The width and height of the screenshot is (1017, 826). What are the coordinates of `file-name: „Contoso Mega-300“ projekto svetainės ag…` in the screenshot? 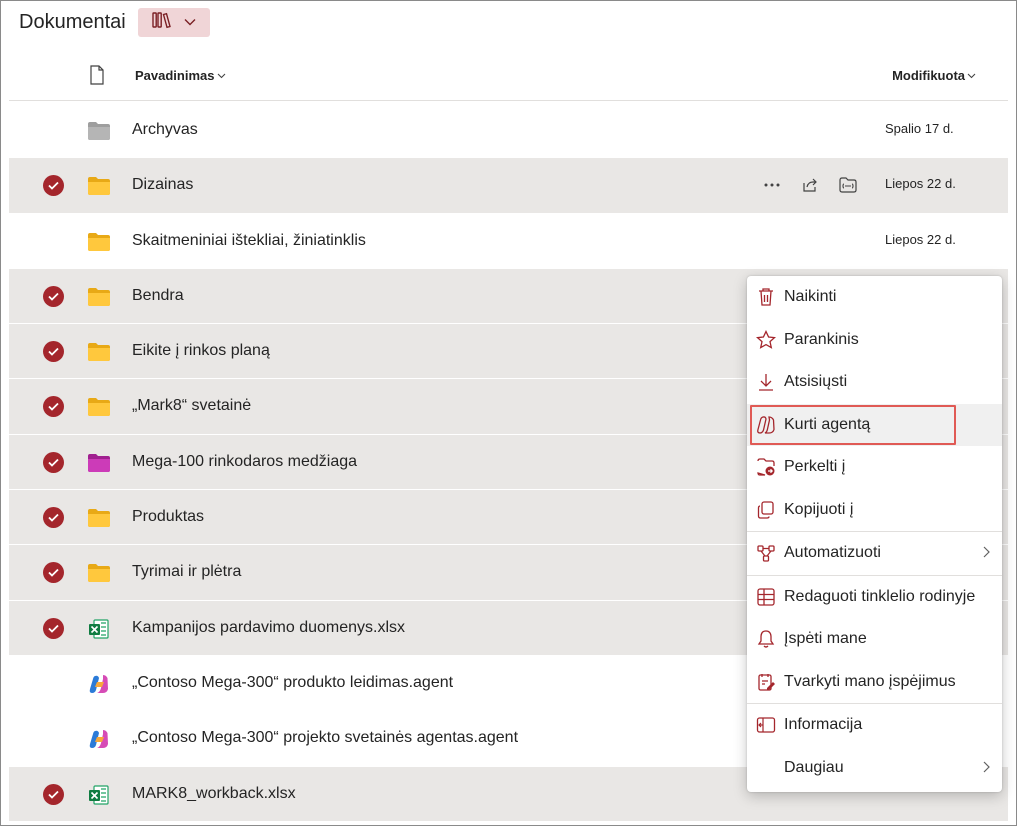 It's located at (325, 738).